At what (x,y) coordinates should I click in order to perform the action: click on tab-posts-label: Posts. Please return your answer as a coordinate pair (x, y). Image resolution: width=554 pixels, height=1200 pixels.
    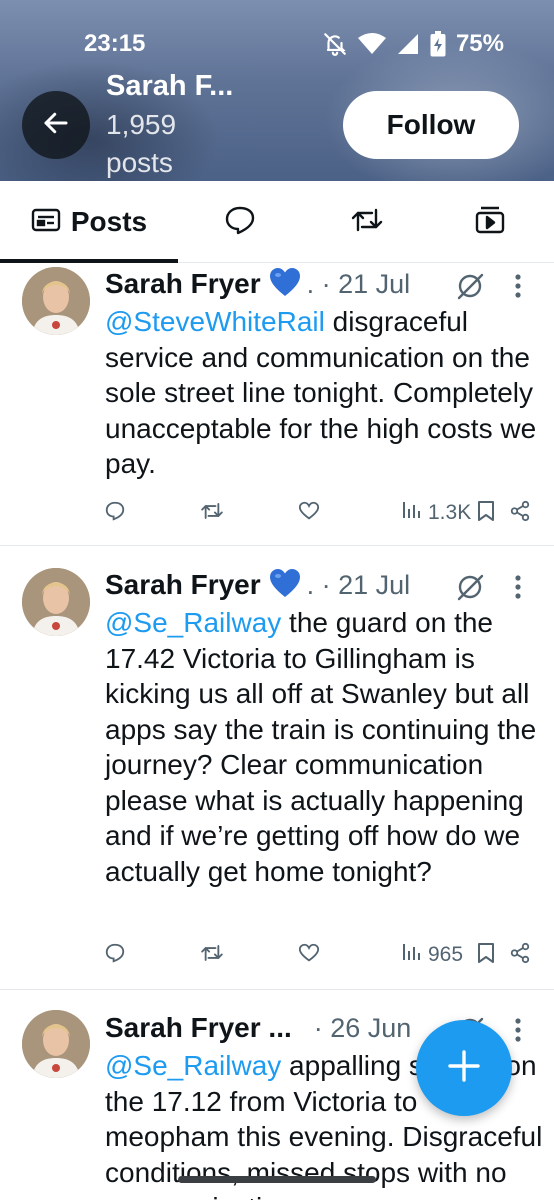
    Looking at the image, I should click on (109, 221).